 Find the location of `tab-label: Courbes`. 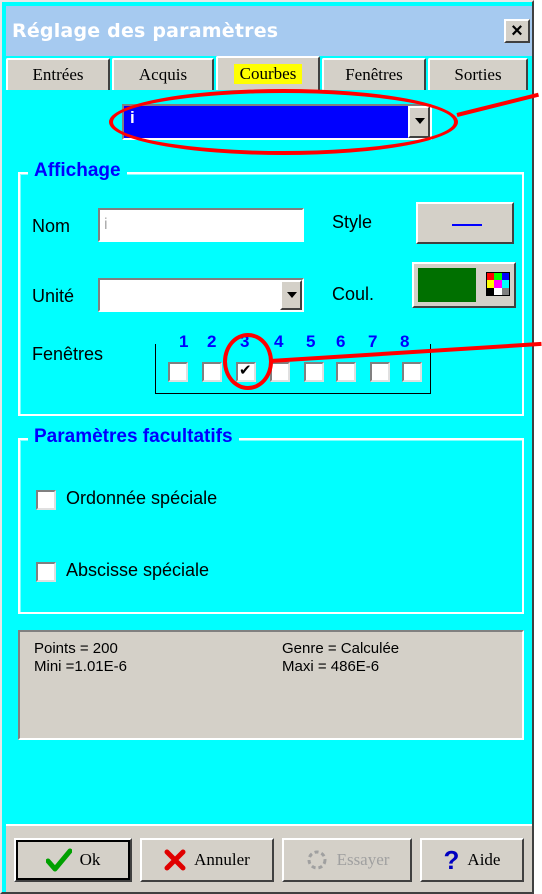

tab-label: Courbes is located at coordinates (268, 74).